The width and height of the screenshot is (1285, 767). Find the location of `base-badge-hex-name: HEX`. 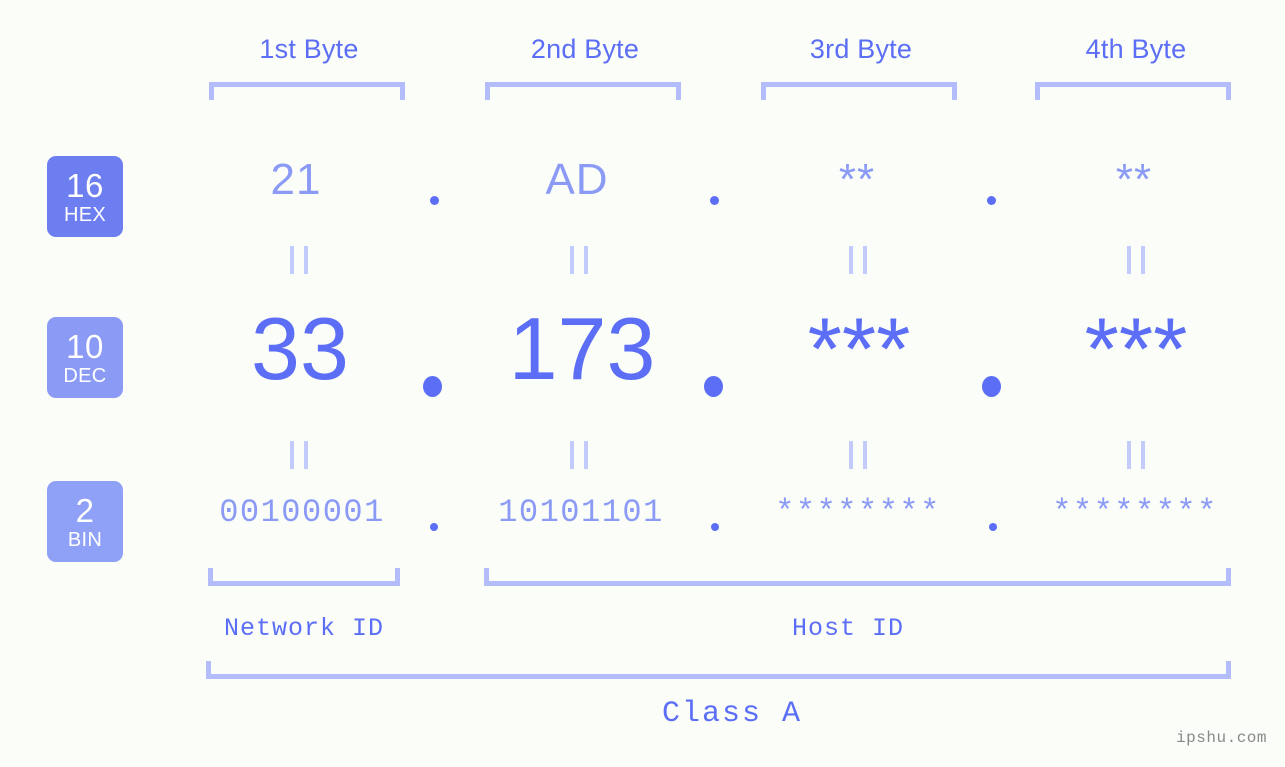

base-badge-hex-name: HEX is located at coordinates (85, 214).